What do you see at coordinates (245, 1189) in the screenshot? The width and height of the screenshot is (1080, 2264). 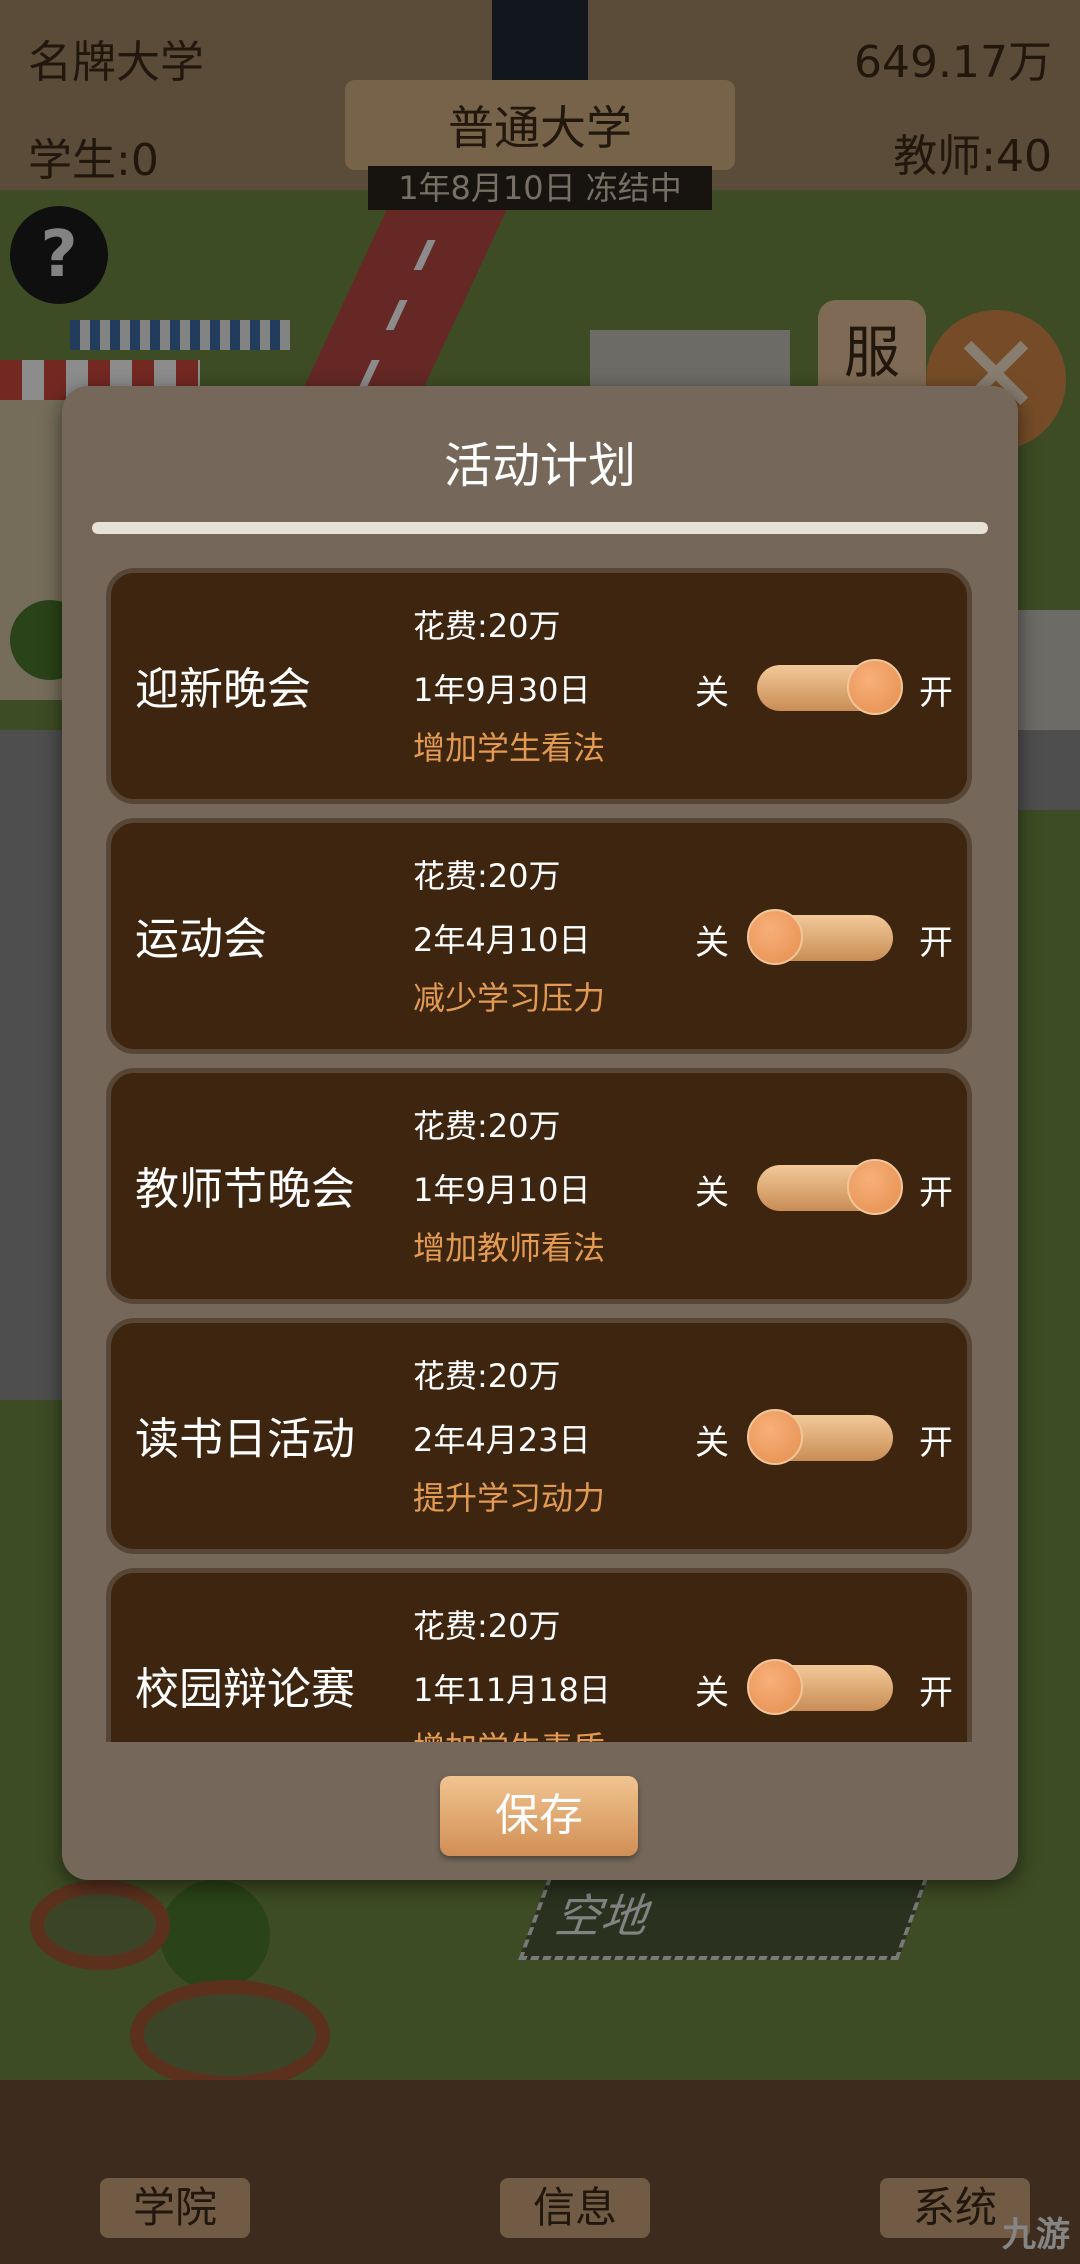 I see `activity-name: 教师节晚会` at bounding box center [245, 1189].